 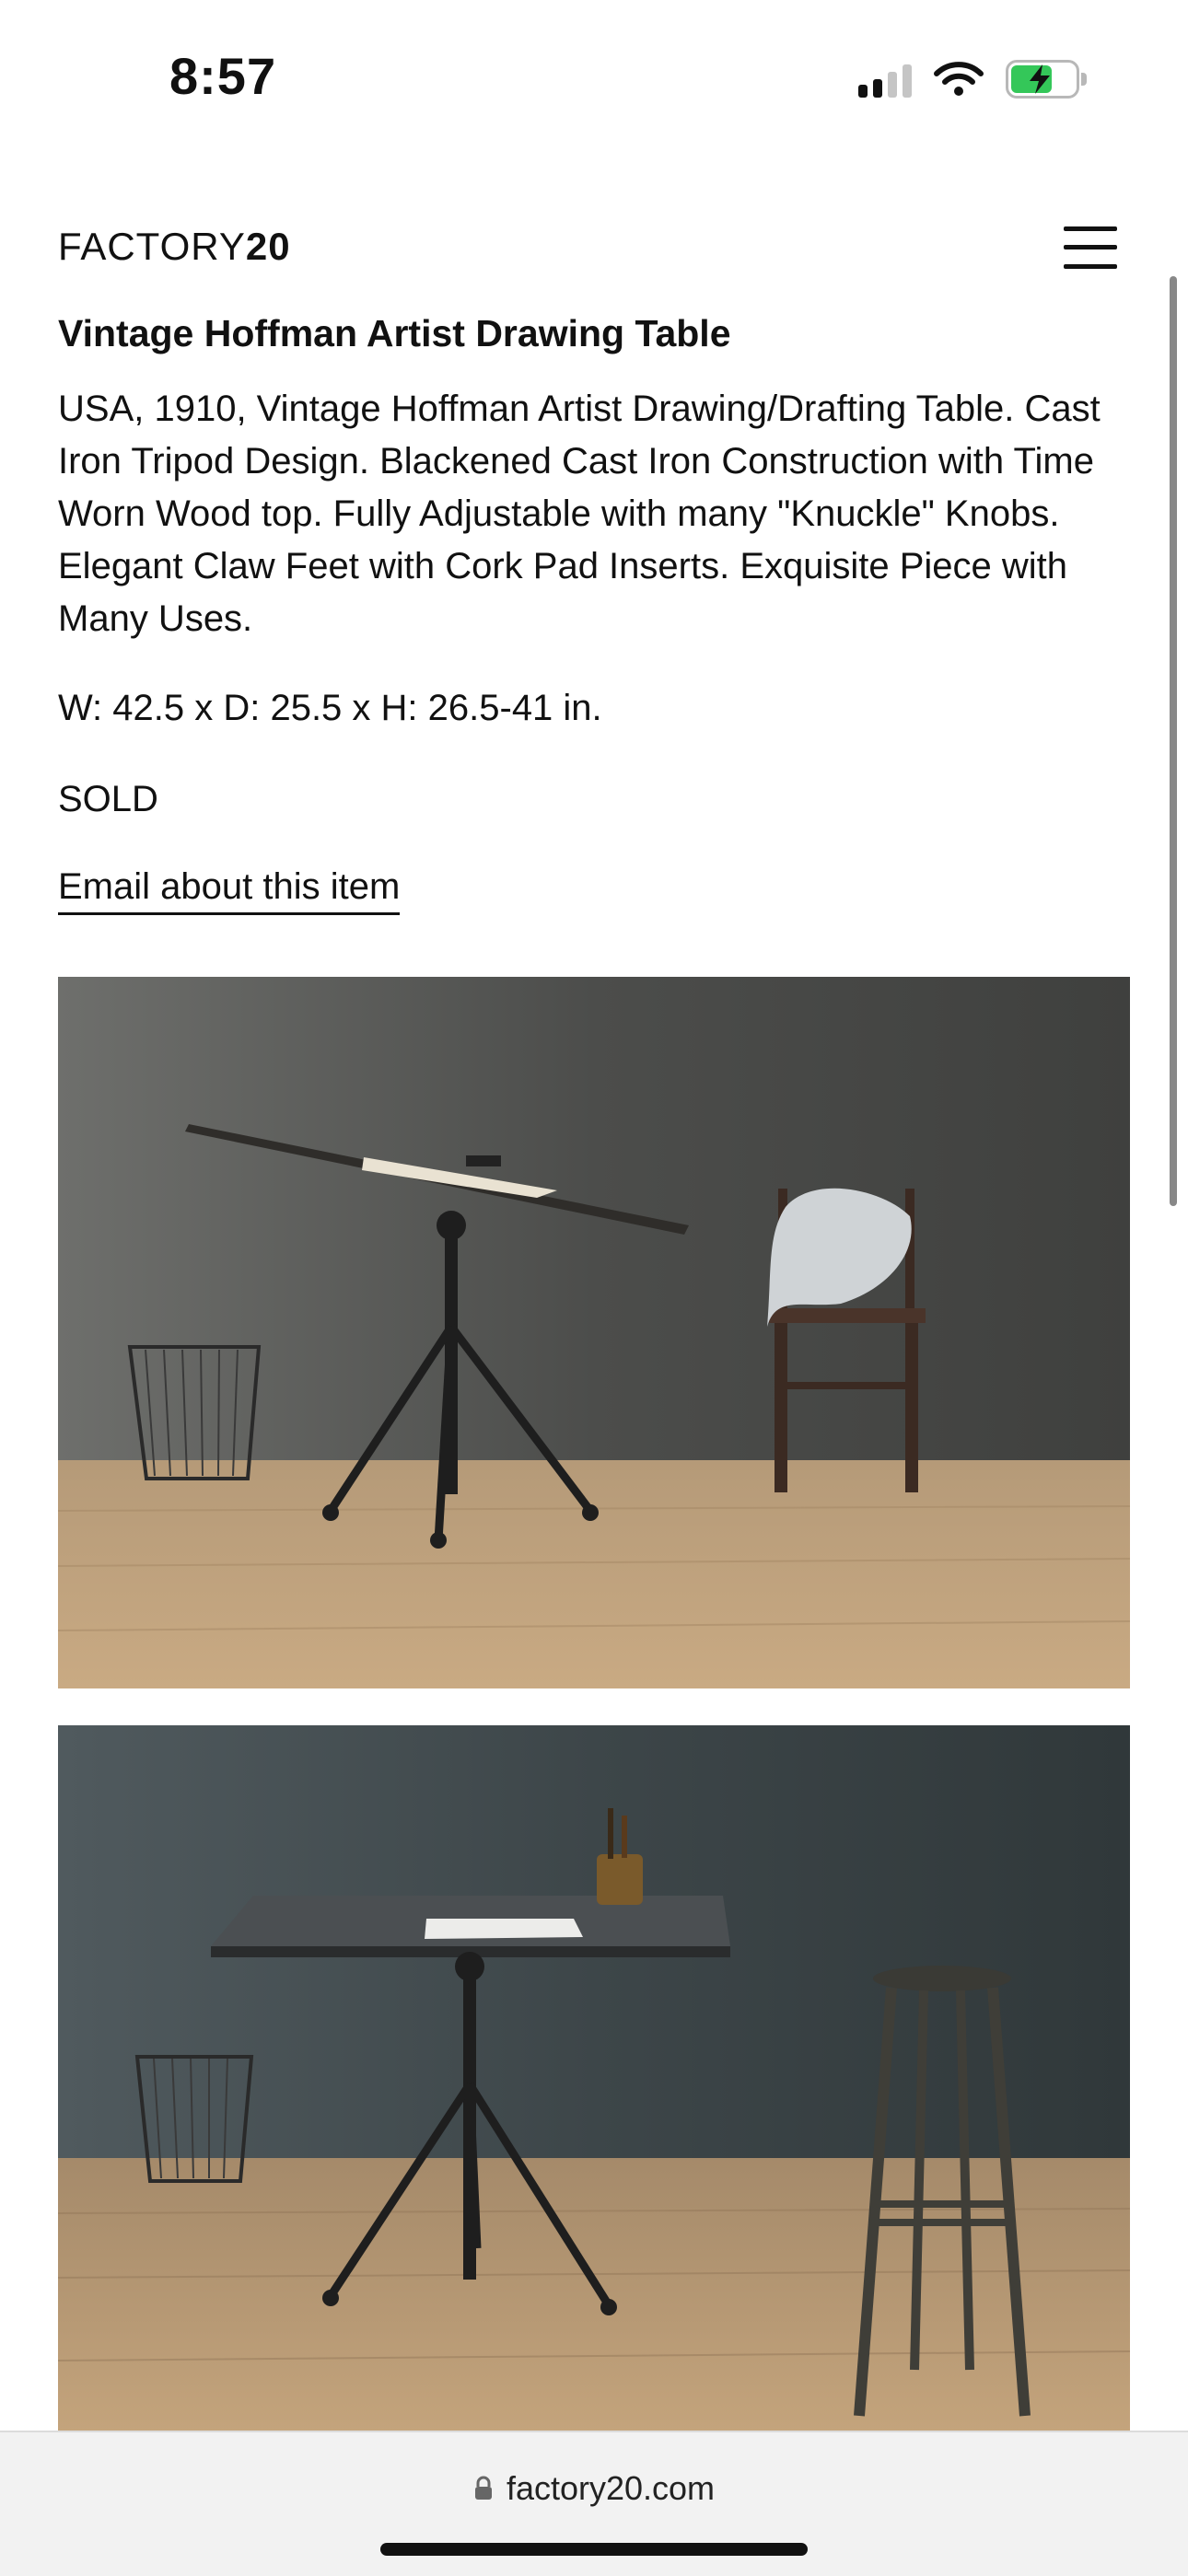 What do you see at coordinates (268, 246) in the screenshot?
I see `logo-number: 20` at bounding box center [268, 246].